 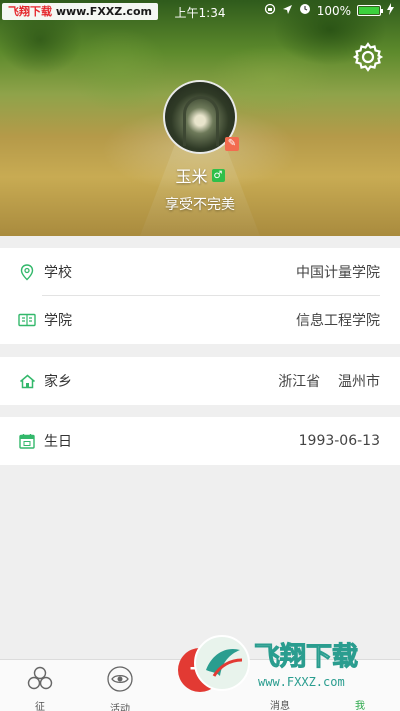 I want to click on fxxz-watermark-logo: 飞翔下载 www.FXXZ.com, so click(x=276, y=663).